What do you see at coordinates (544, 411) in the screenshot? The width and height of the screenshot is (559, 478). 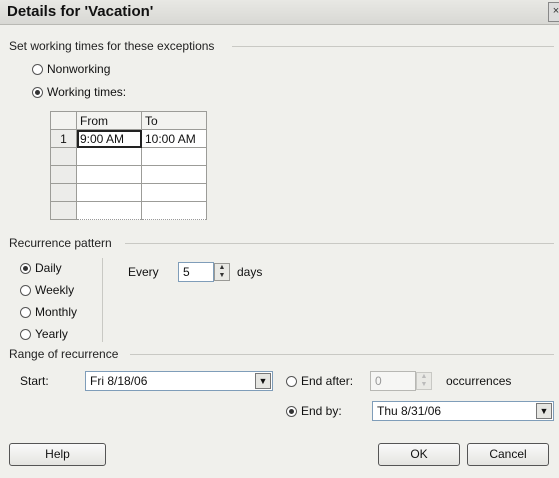 I see `end-by-dropdown-icon: ▼` at bounding box center [544, 411].